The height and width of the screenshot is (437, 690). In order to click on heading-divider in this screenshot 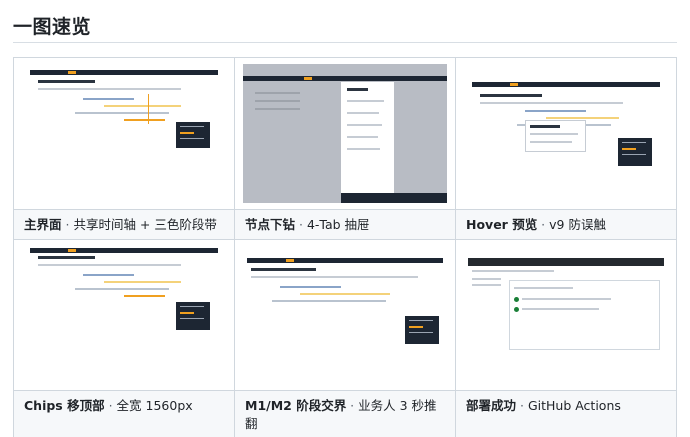, I will do `click(345, 42)`.